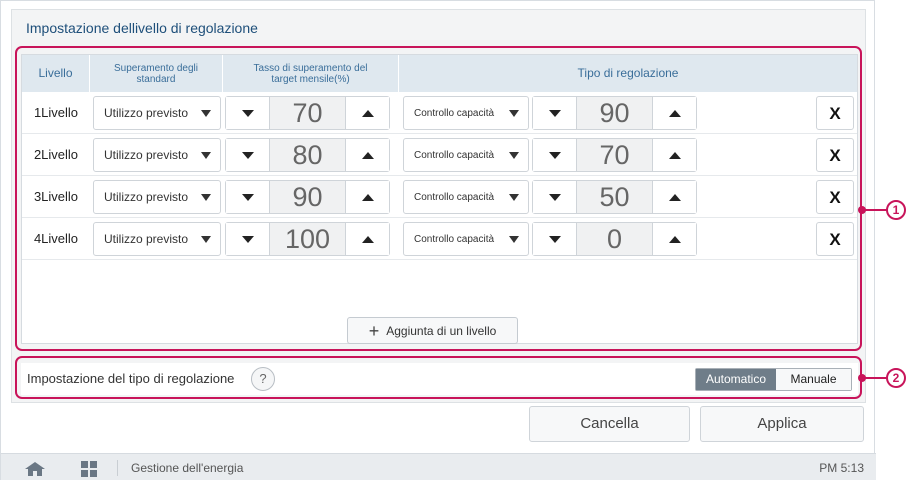 This screenshot has width=908, height=480. What do you see at coordinates (782, 424) in the screenshot?
I see `apply-button: Applica` at bounding box center [782, 424].